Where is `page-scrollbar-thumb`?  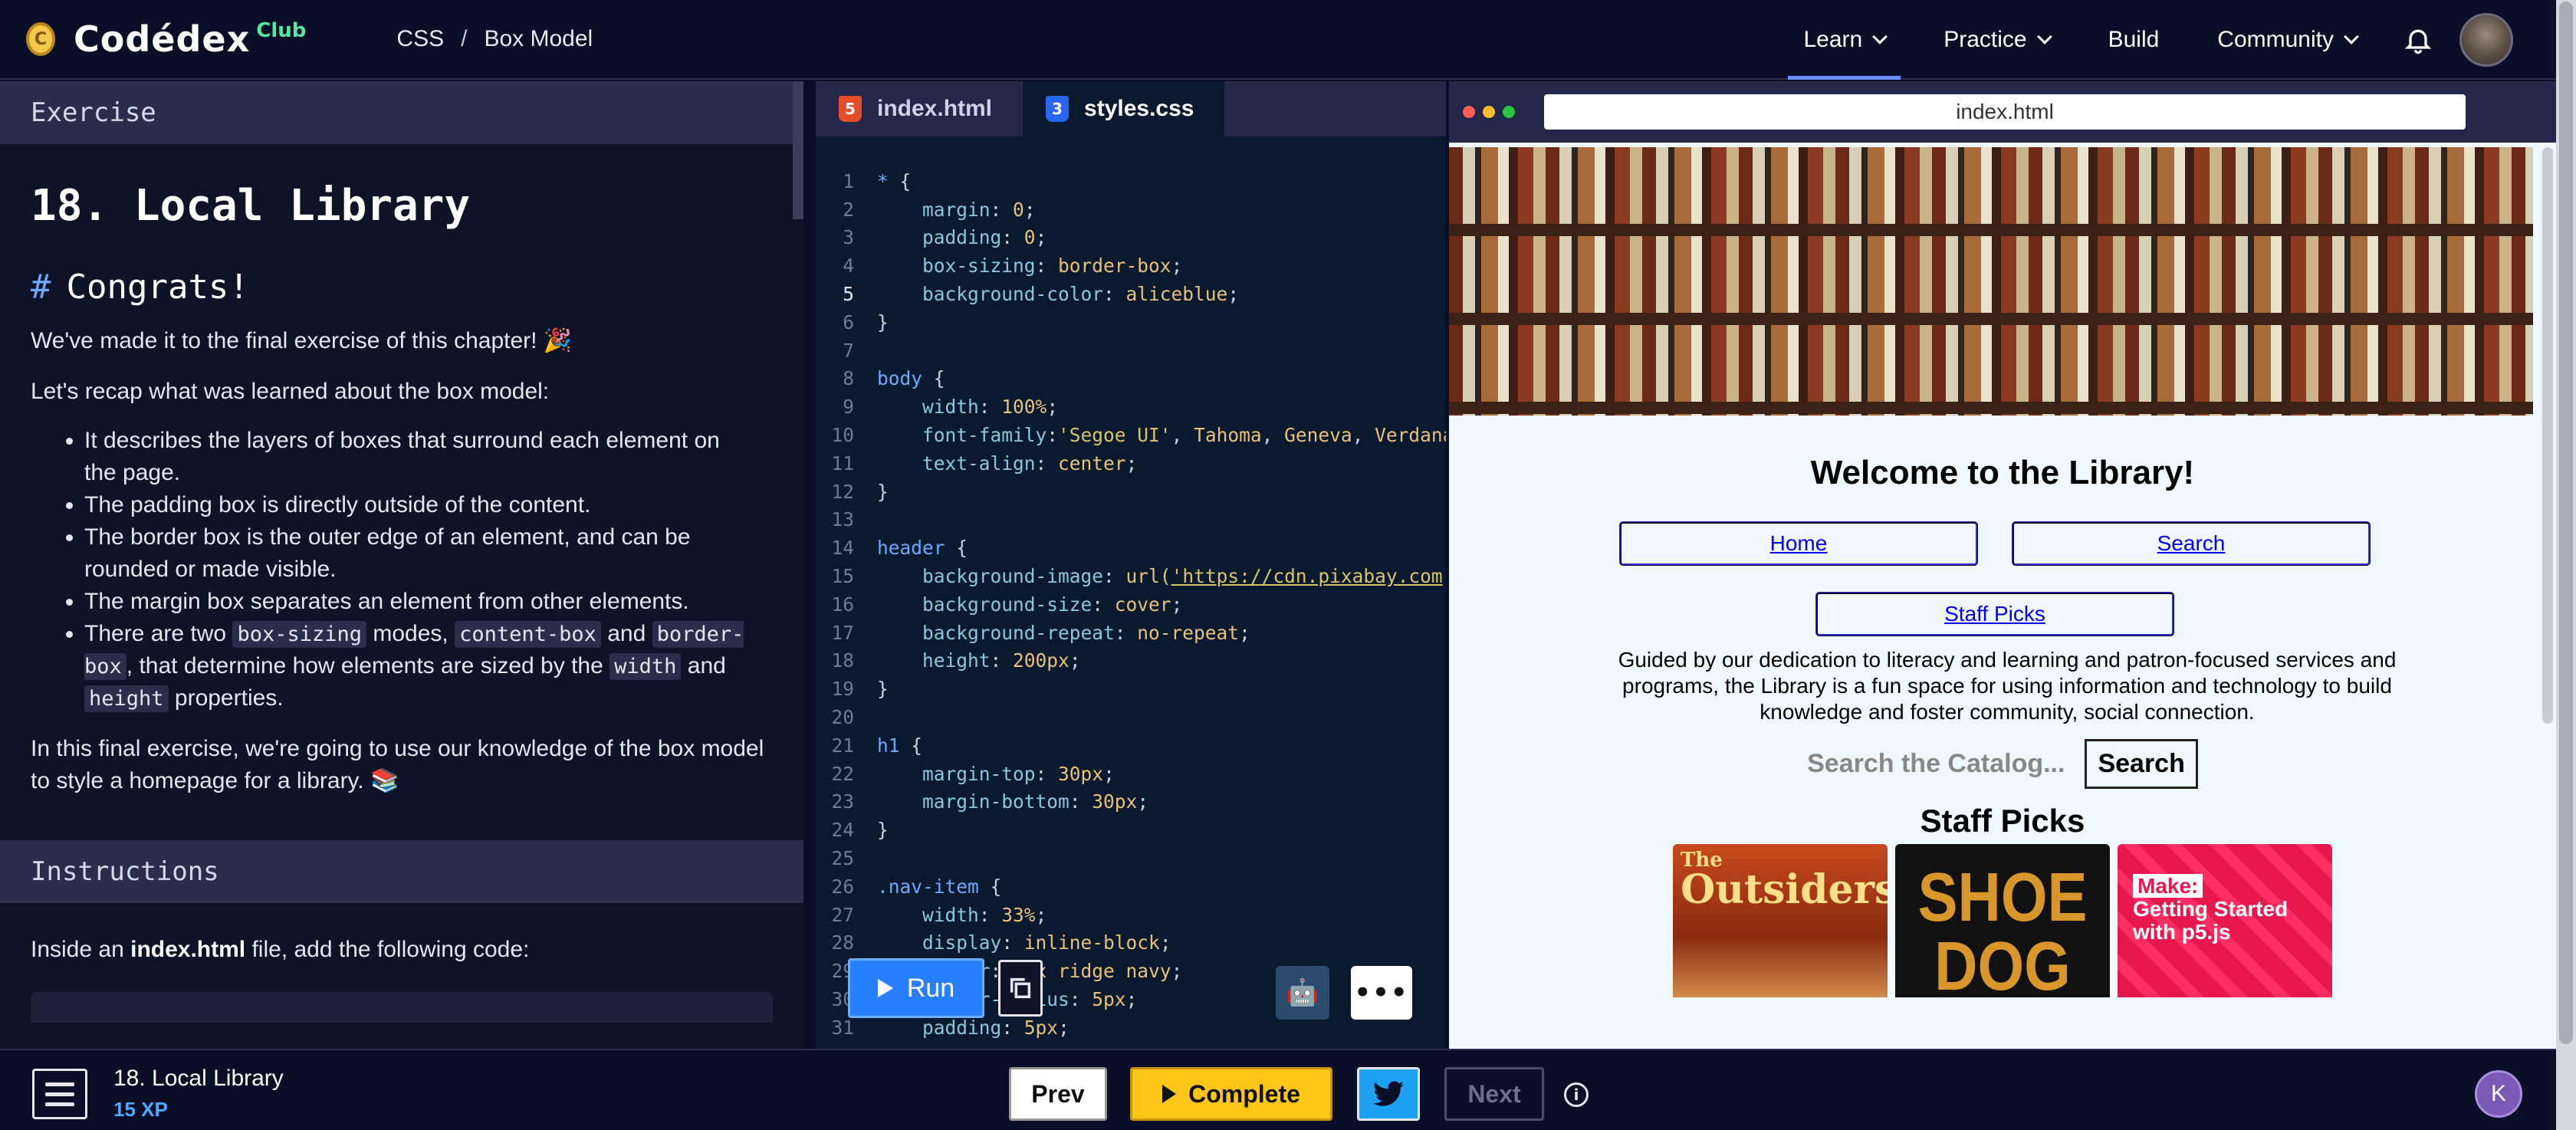
page-scrollbar-thumb is located at coordinates (2566, 523).